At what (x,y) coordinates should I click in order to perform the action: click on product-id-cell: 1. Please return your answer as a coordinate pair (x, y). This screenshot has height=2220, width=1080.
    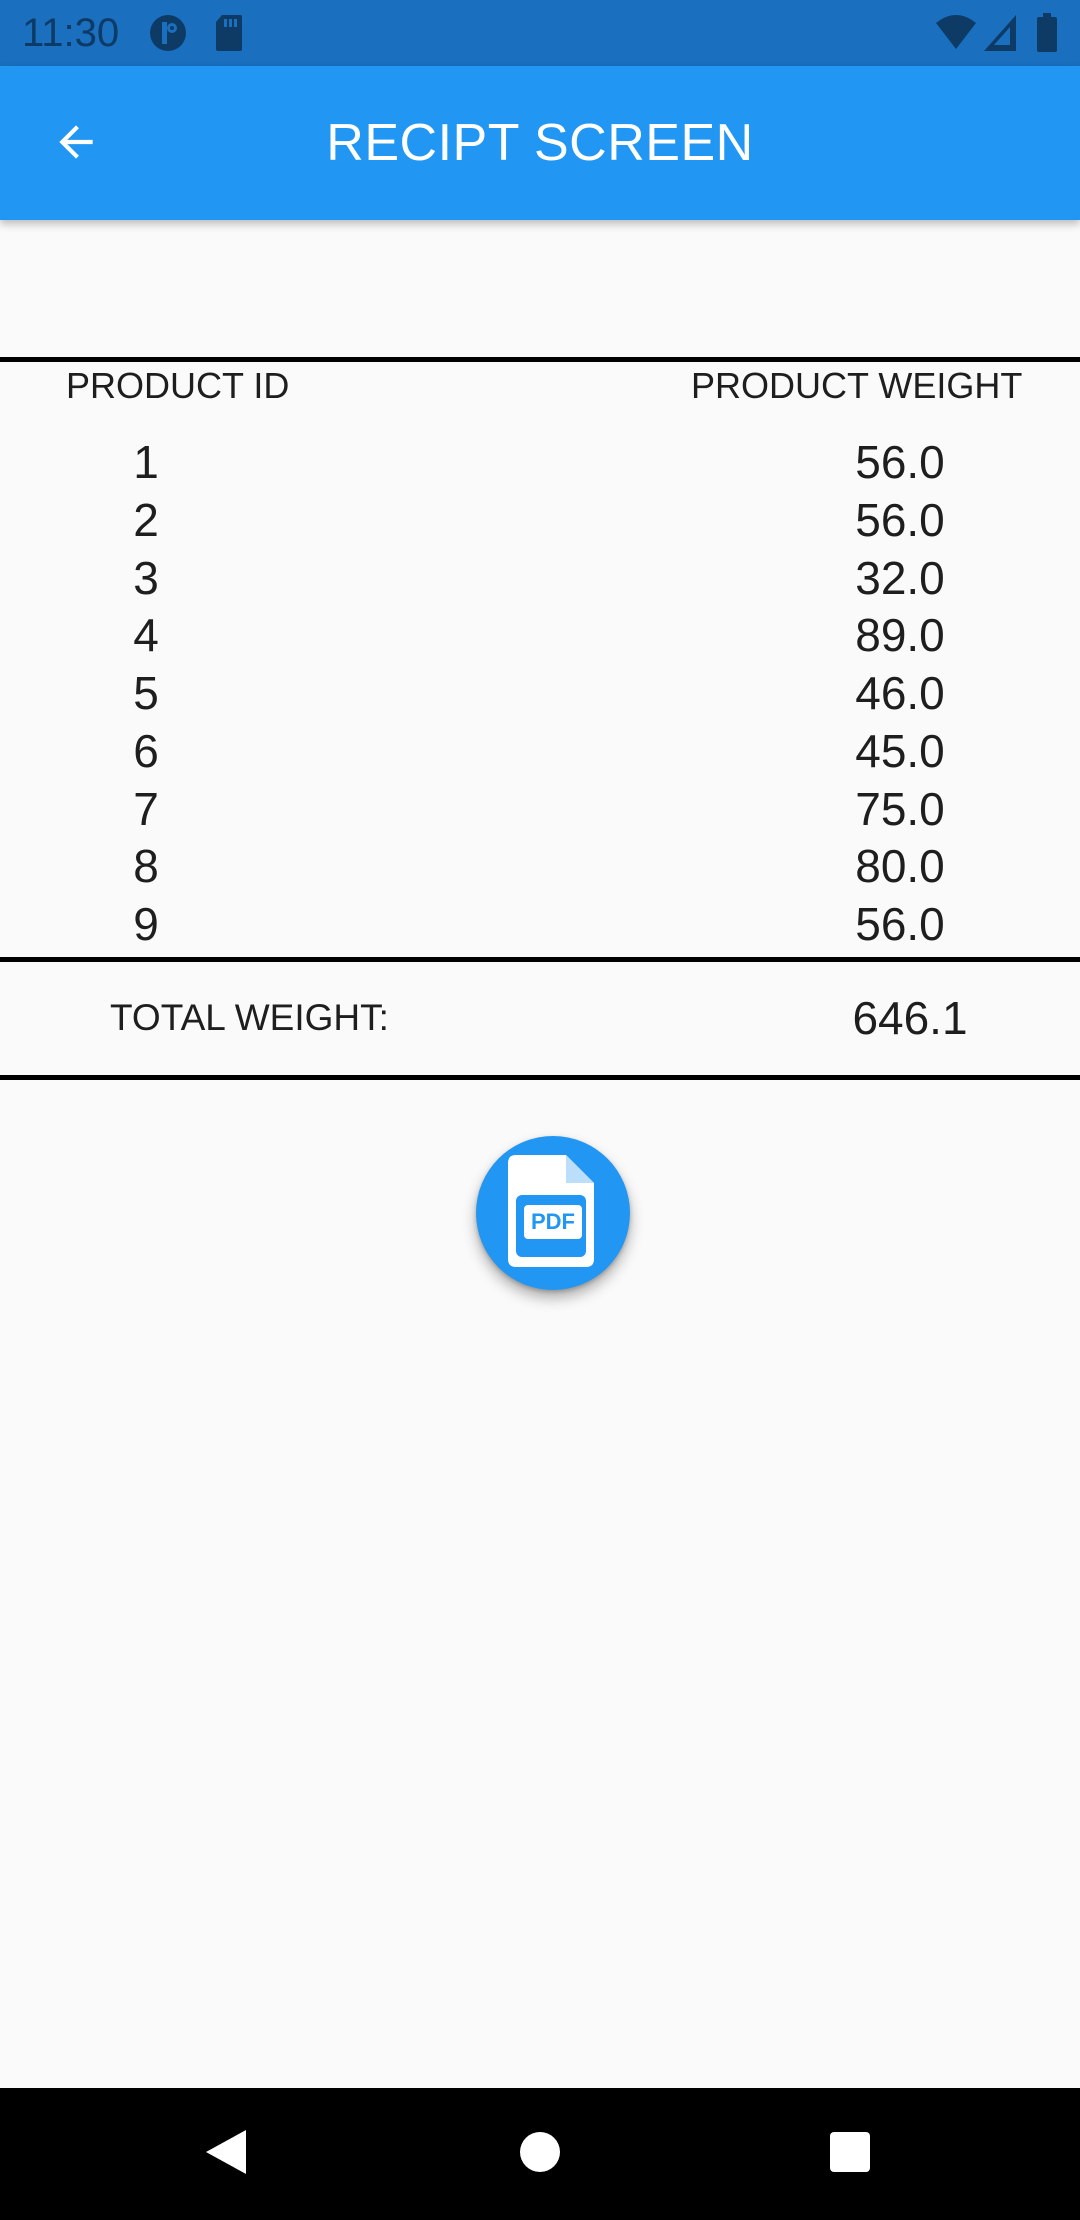
    Looking at the image, I should click on (146, 462).